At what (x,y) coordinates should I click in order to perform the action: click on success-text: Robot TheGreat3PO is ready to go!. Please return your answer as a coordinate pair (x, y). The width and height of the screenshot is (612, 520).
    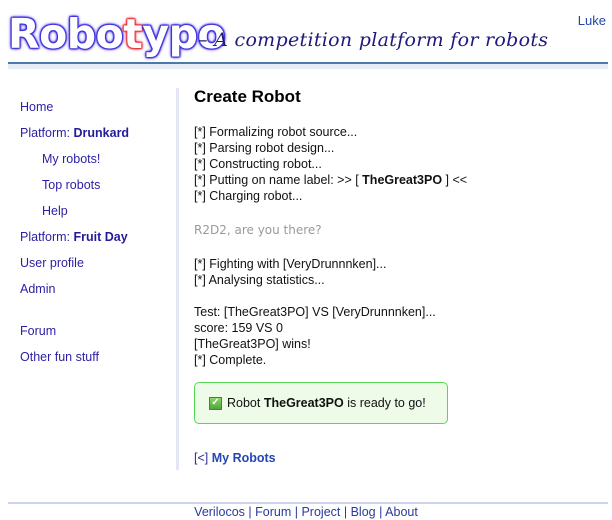
    Looking at the image, I should click on (326, 403).